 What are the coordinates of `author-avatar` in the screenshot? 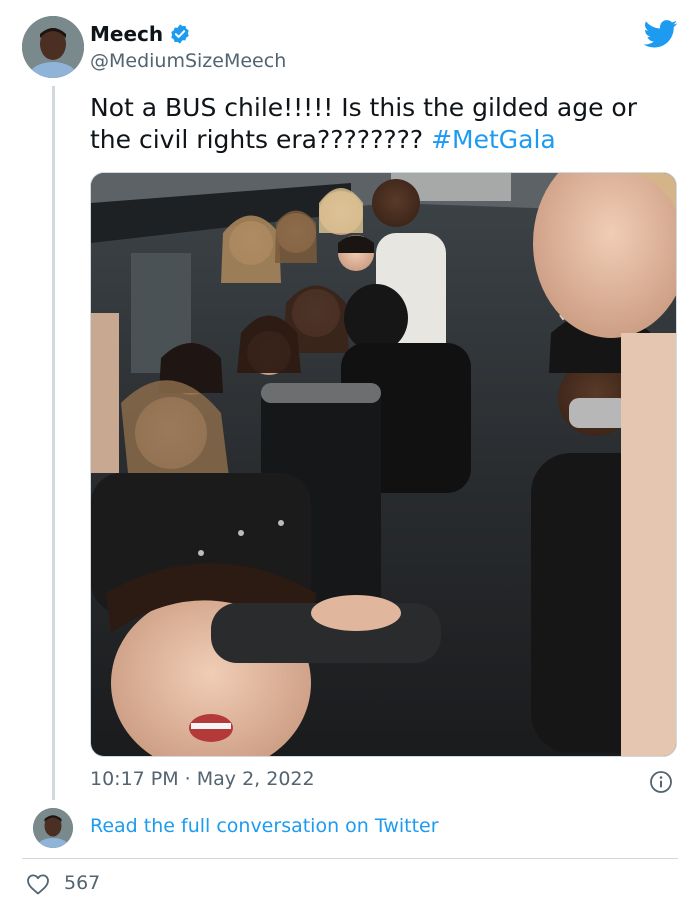 It's located at (53, 47).